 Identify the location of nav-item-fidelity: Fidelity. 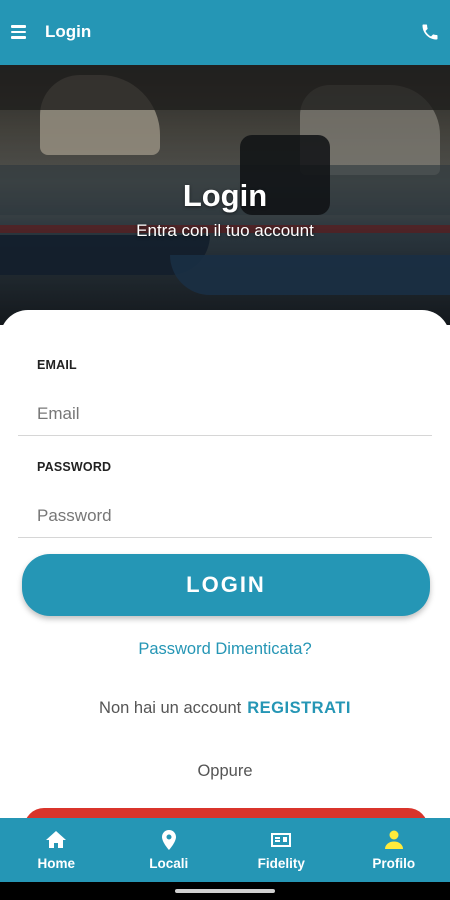
(281, 850).